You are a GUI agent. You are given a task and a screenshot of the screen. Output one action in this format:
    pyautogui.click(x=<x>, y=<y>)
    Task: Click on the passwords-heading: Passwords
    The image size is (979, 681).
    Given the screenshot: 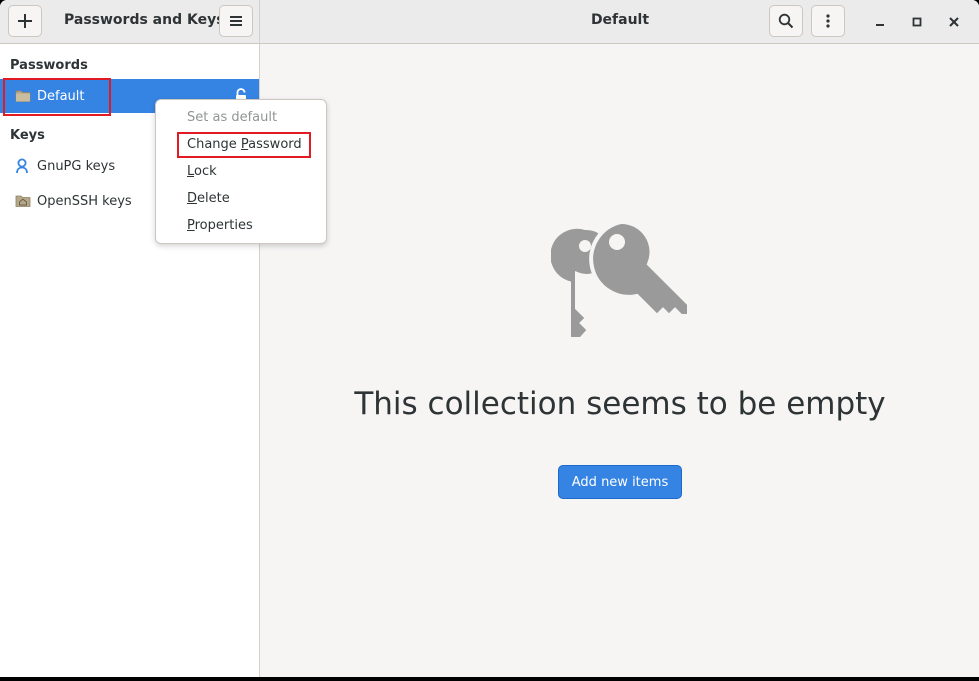 What is the action you would take?
    pyautogui.click(x=49, y=65)
    